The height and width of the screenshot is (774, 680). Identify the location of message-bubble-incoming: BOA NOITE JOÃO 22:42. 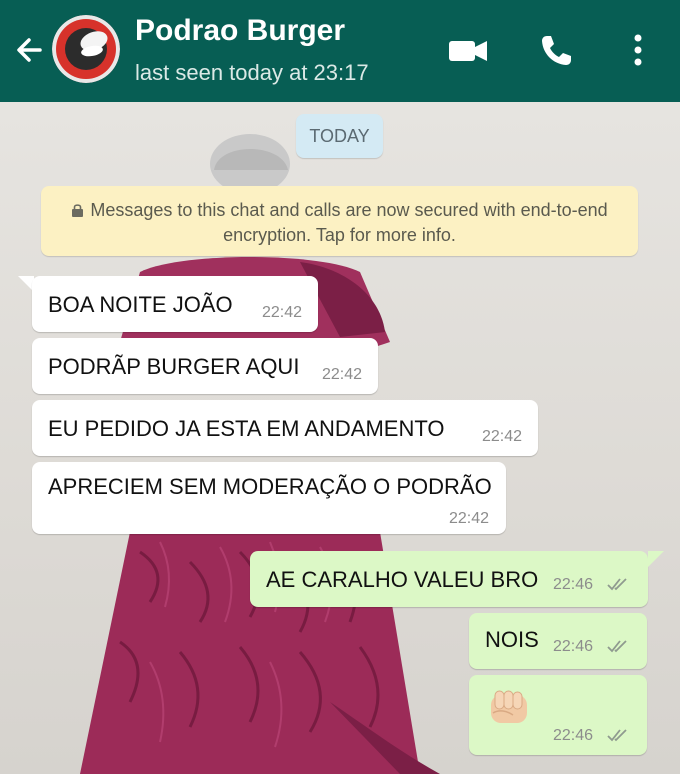
(175, 304).